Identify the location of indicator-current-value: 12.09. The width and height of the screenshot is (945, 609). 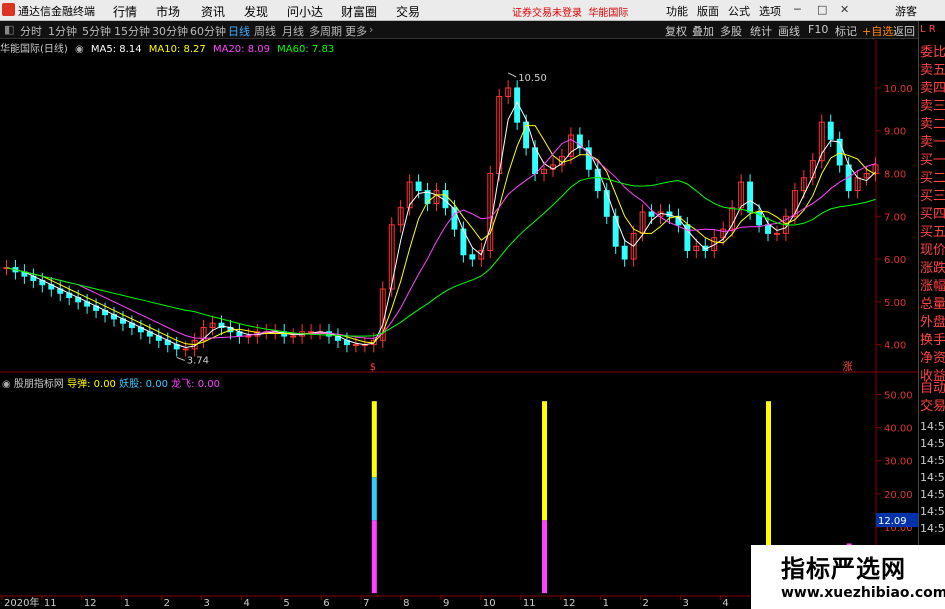
(892, 521).